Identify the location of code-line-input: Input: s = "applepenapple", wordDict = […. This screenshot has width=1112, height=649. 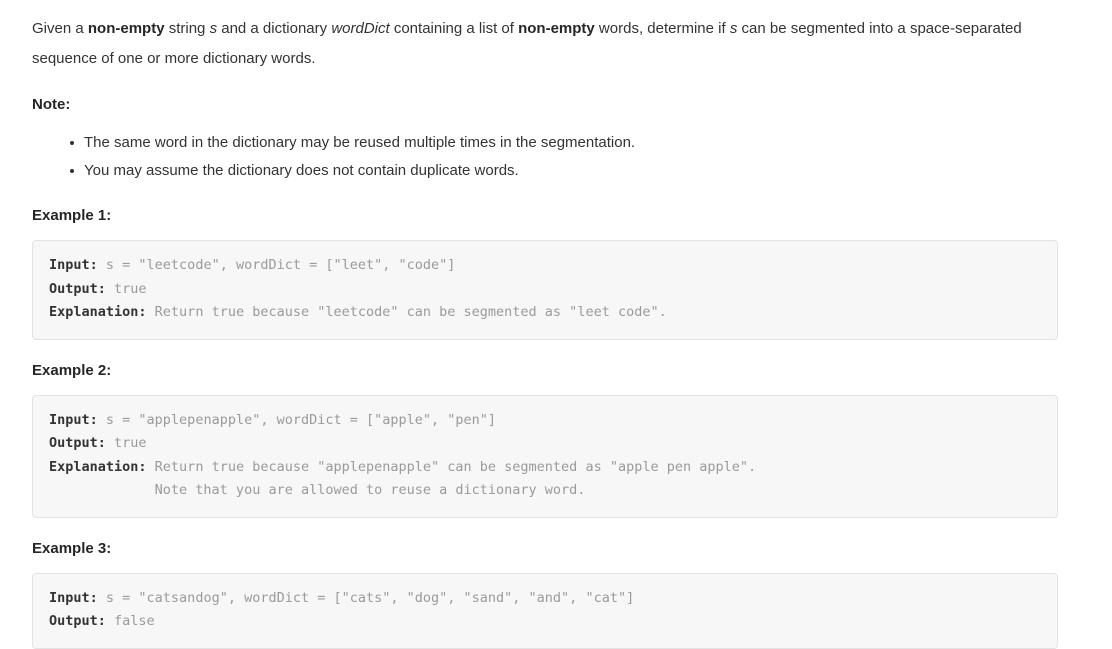
(545, 421).